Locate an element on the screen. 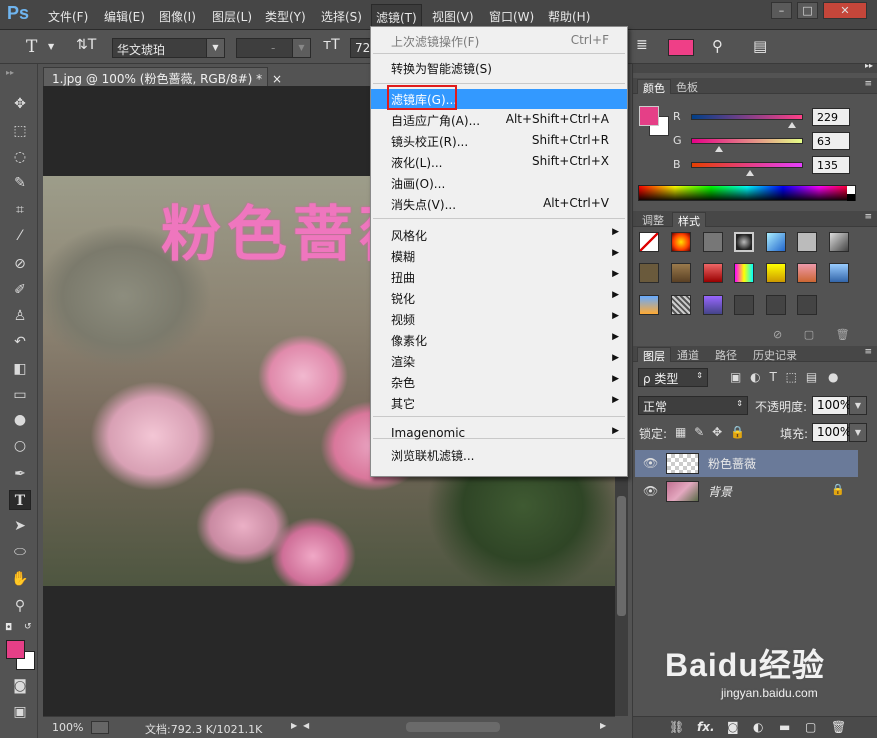 This screenshot has width=877, height=738. menu-filter: 滤镜(T) is located at coordinates (396, 15).